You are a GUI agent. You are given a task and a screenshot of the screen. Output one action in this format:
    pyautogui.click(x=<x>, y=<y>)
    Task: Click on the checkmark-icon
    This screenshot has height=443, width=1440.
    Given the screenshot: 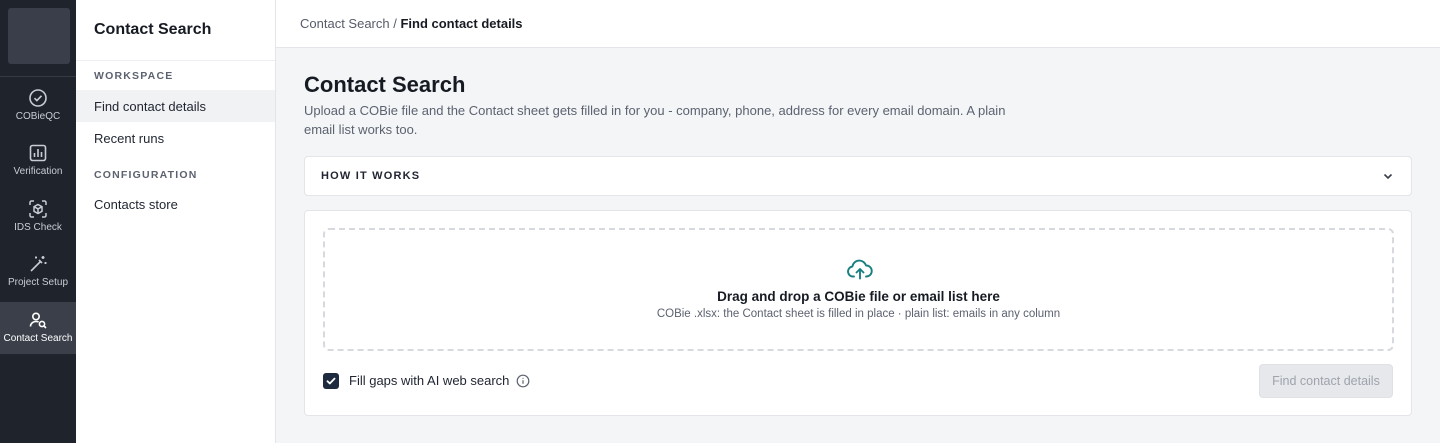 What is the action you would take?
    pyautogui.click(x=331, y=381)
    